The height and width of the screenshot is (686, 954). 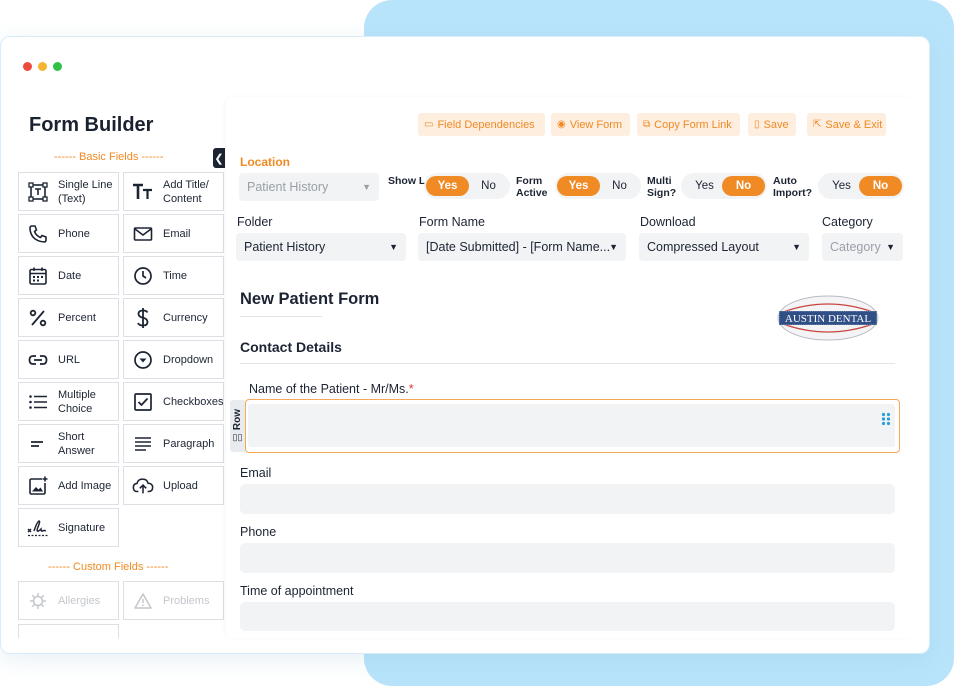 What do you see at coordinates (429, 124) in the screenshot?
I see `dependencies-icon: ▭` at bounding box center [429, 124].